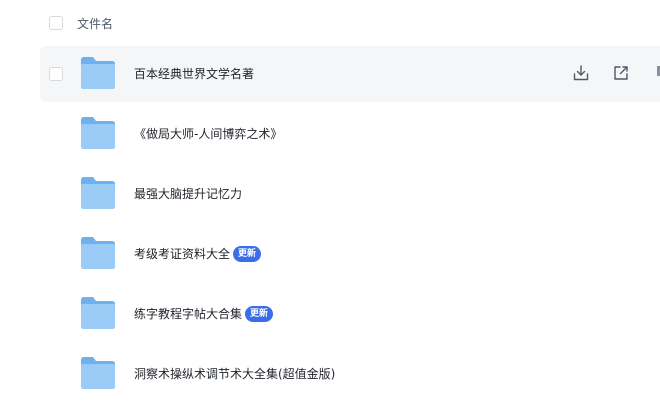  I want to click on file-row: 练字教程字帖大合集 更新, so click(350, 314).